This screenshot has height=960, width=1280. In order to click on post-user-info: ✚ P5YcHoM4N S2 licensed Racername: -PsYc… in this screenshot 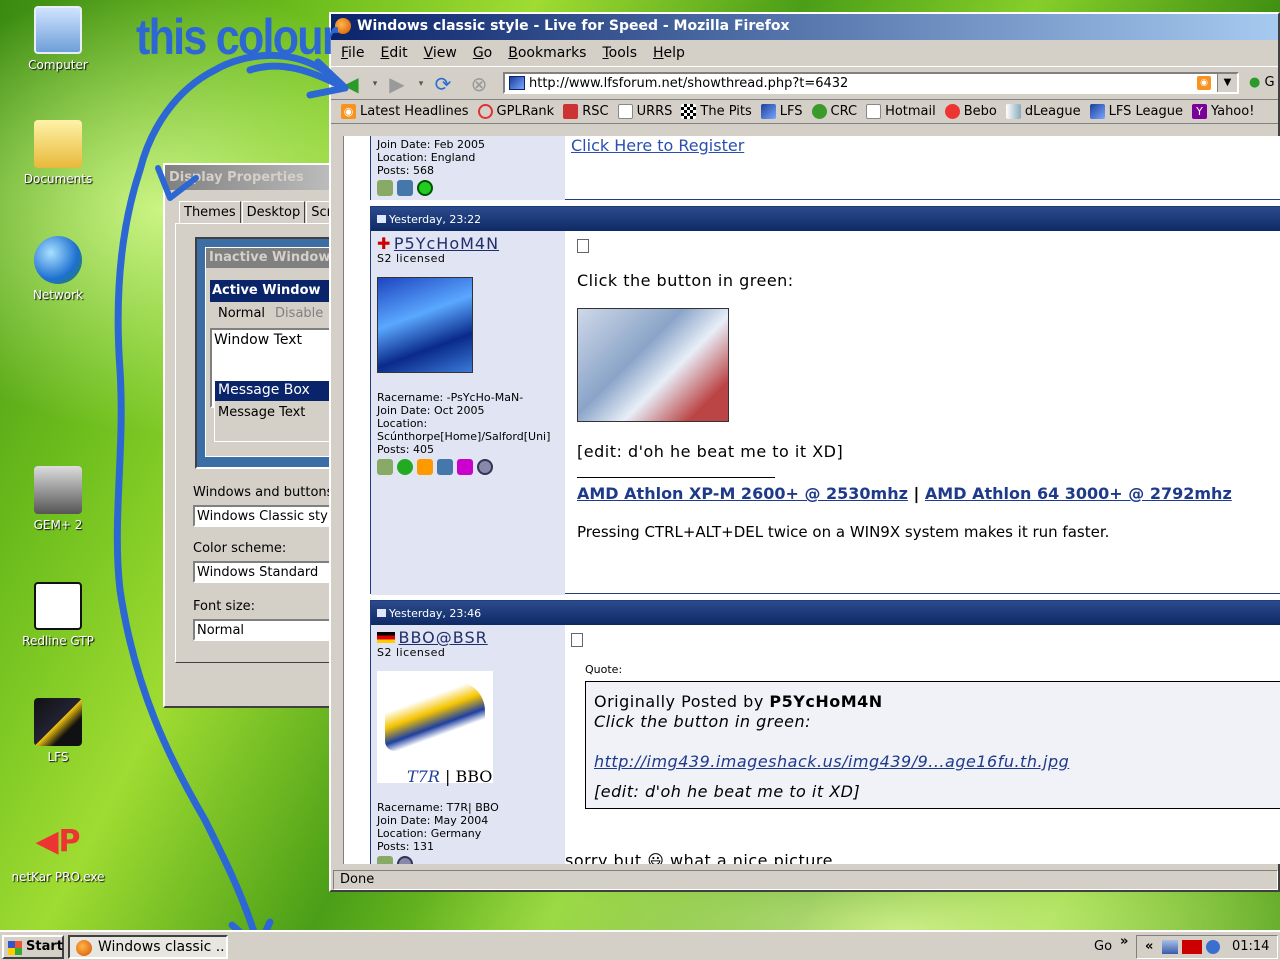, I will do `click(468, 413)`.